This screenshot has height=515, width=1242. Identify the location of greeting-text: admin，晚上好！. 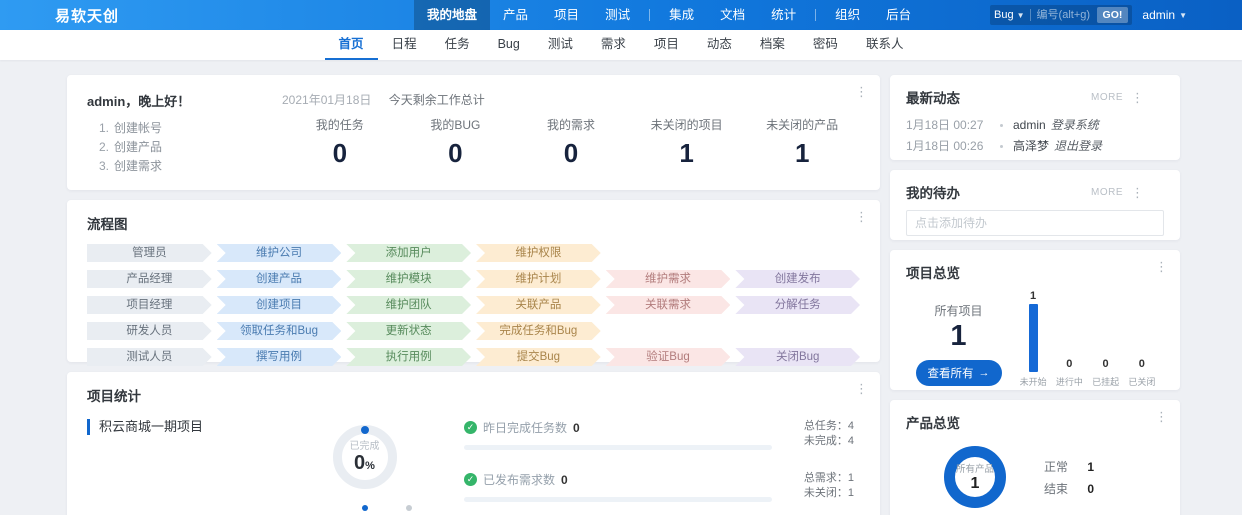
(139, 101).